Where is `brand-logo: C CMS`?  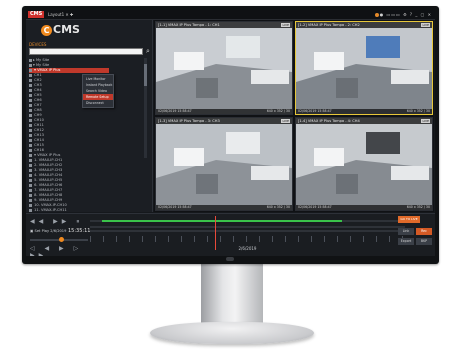
brand-logo: C CMS is located at coordinates (60, 29).